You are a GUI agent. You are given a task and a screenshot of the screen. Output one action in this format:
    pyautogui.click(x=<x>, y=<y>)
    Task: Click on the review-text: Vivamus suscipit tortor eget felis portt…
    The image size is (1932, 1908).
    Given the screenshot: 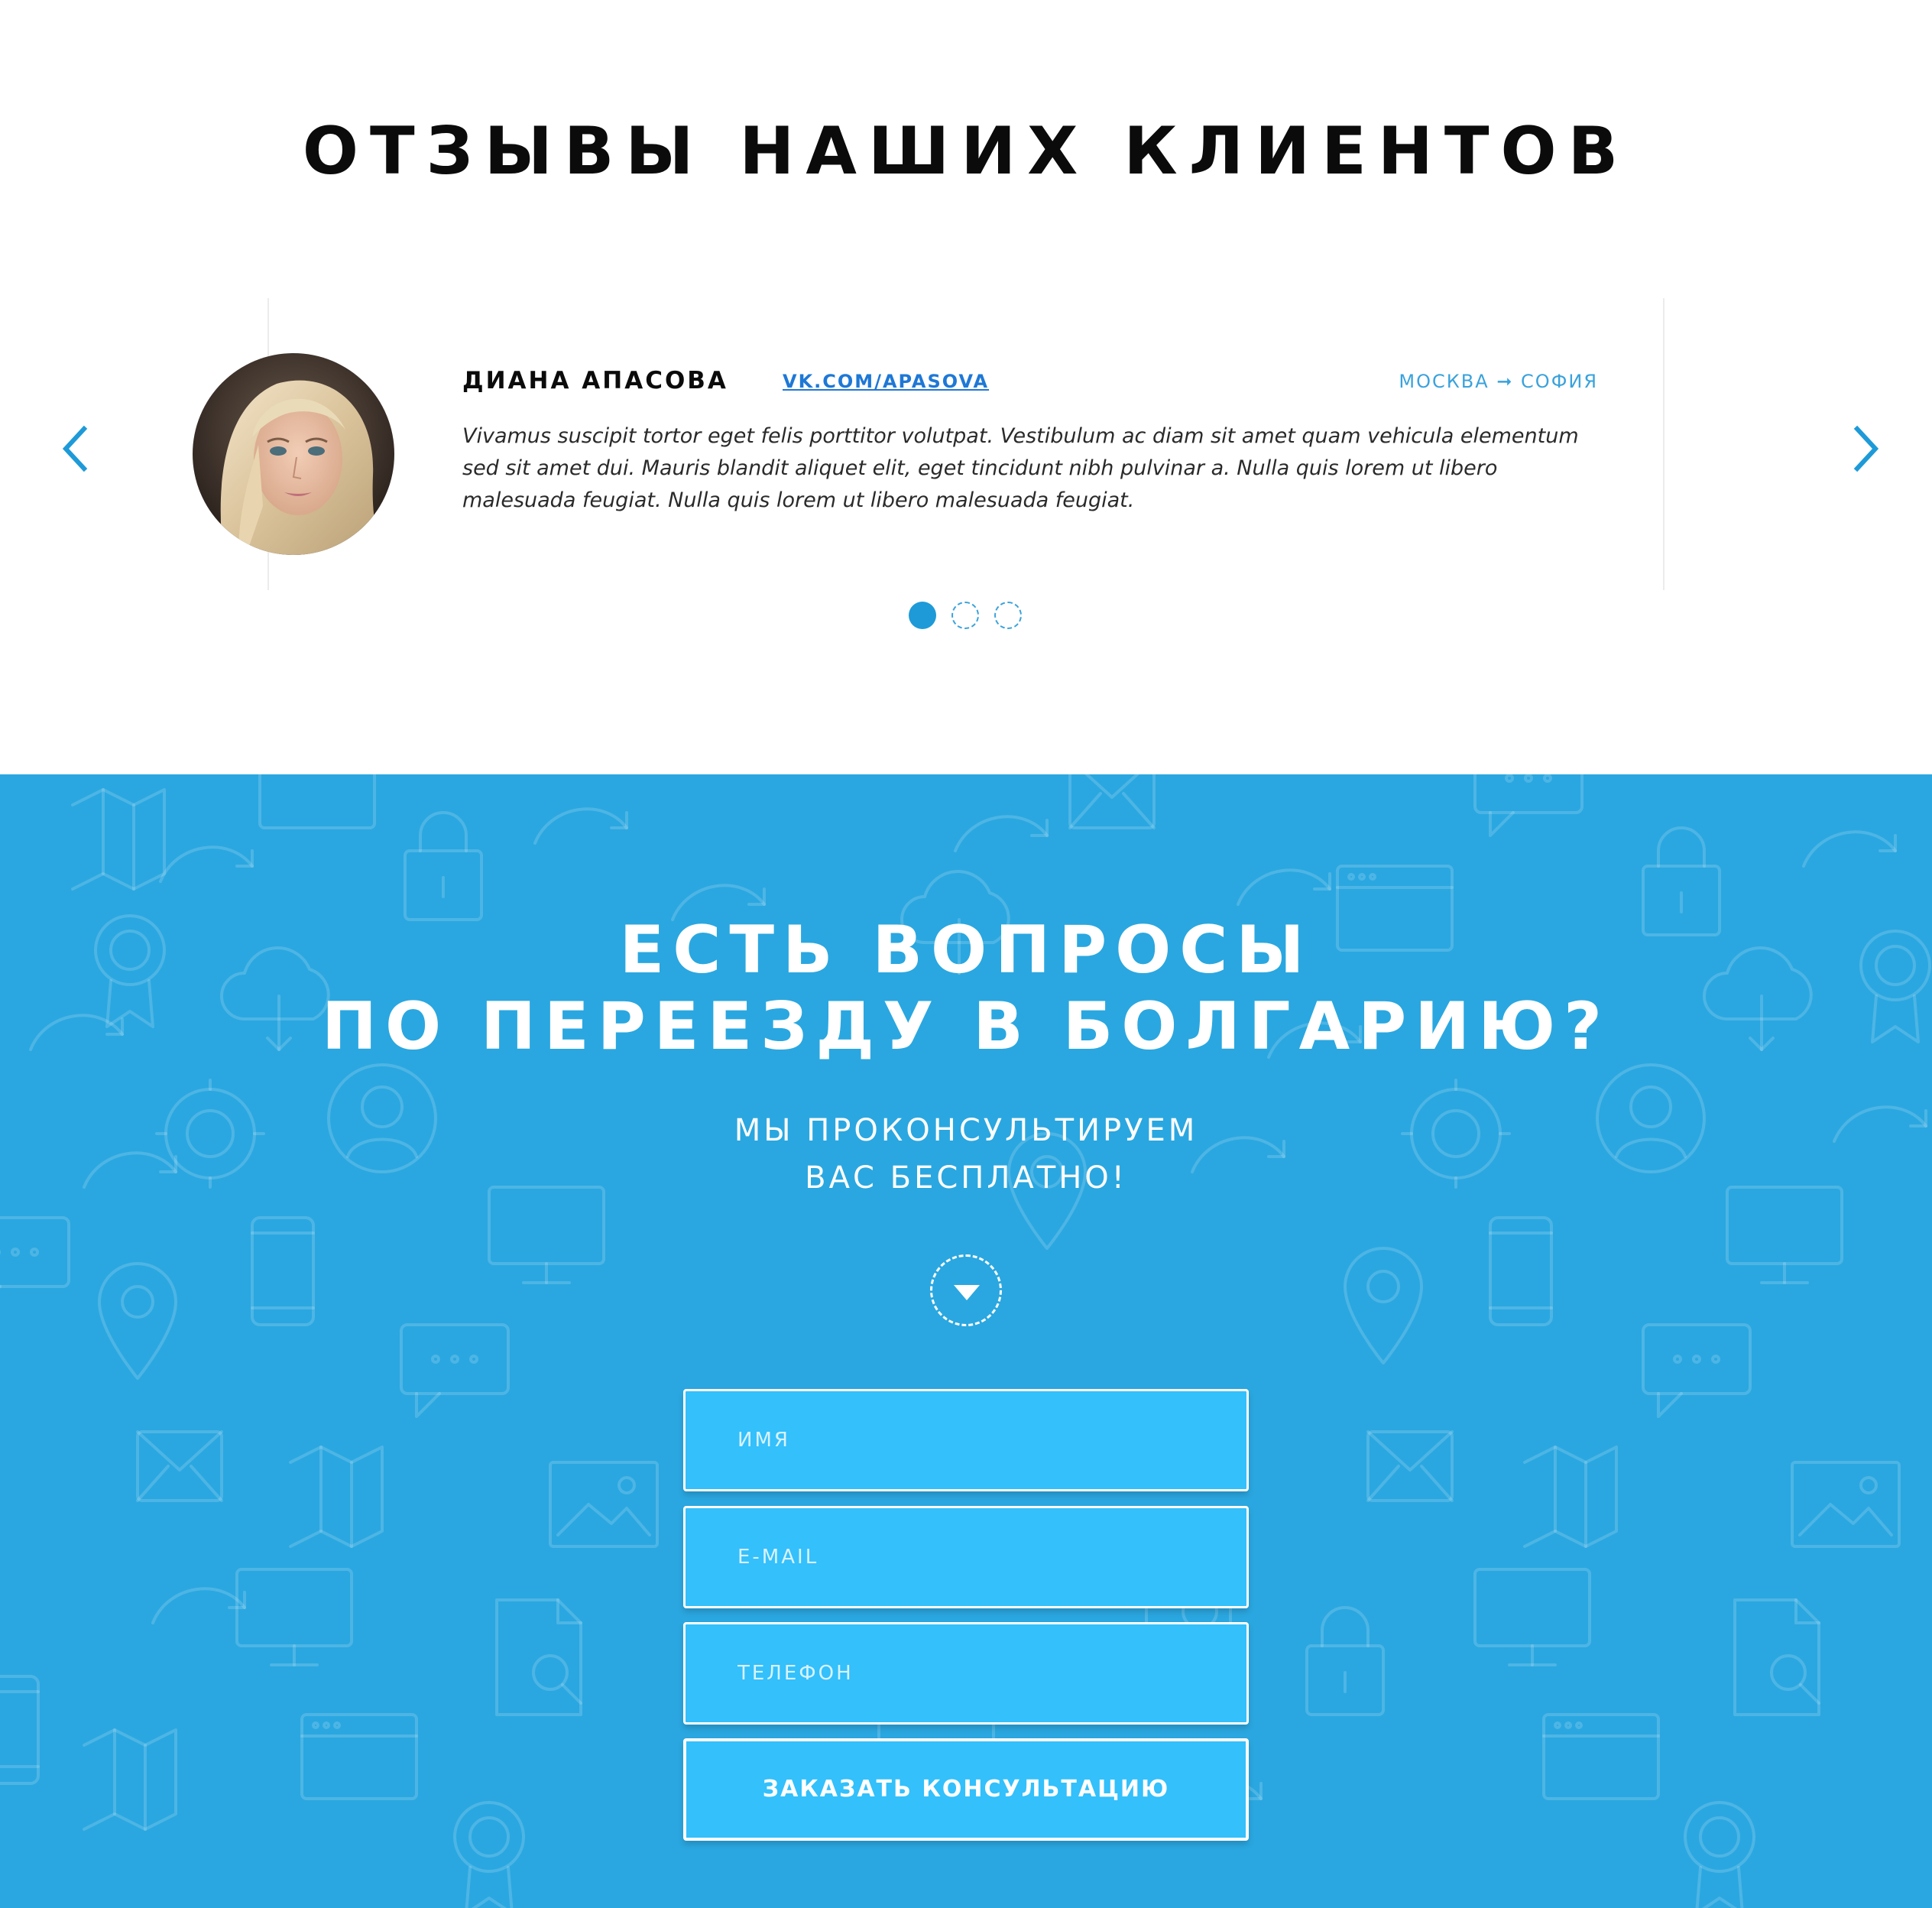 What is the action you would take?
    pyautogui.click(x=1021, y=468)
    